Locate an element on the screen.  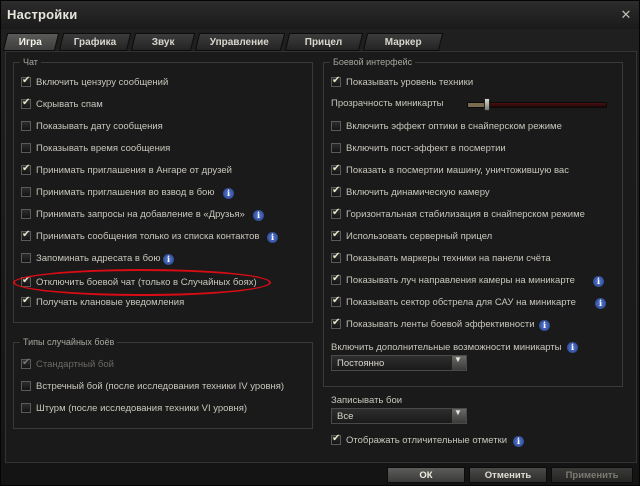
record-battles-dropdown: Все ▼ is located at coordinates (399, 416).